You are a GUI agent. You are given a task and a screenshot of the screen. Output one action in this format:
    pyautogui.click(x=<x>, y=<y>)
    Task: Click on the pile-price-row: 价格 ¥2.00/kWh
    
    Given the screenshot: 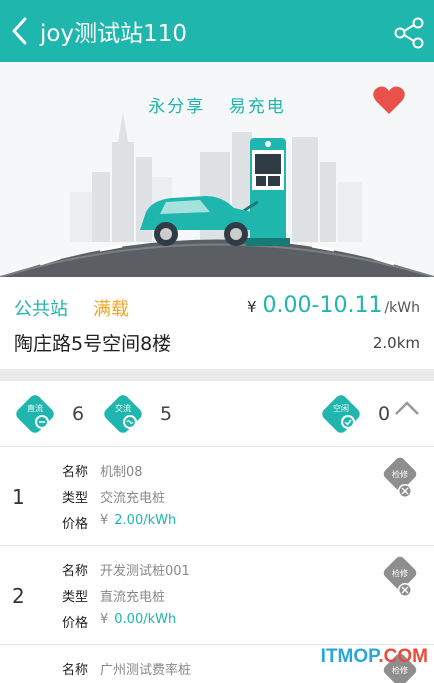 What is the action you would take?
    pyautogui.click(x=119, y=522)
    